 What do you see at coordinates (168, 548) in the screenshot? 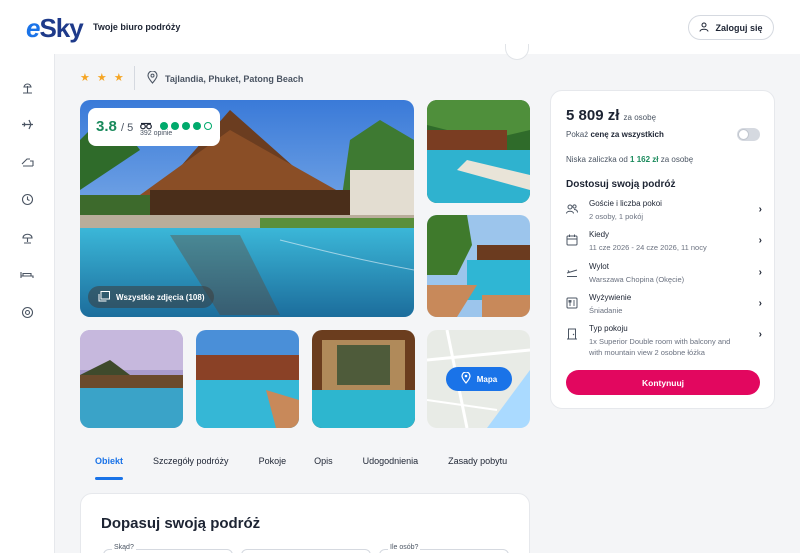
I see `from-field: Skąd?` at bounding box center [168, 548].